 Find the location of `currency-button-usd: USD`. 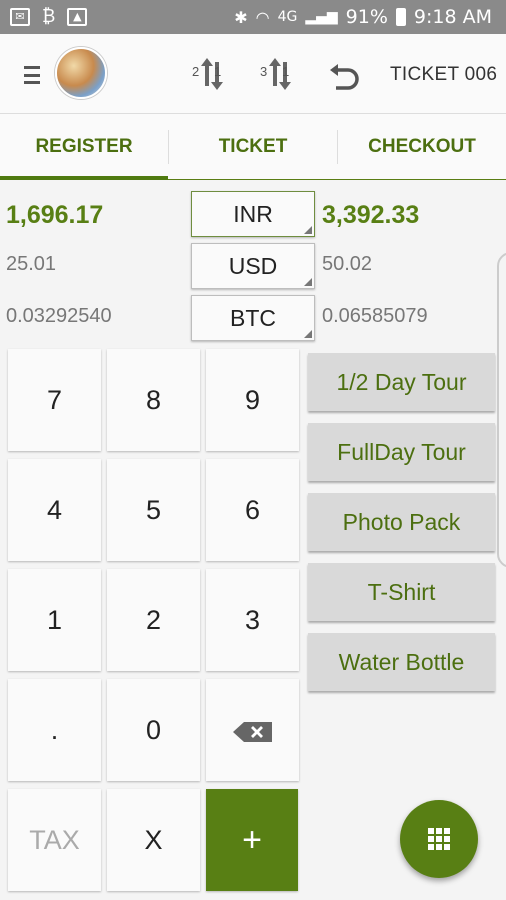

currency-button-usd: USD is located at coordinates (253, 266).